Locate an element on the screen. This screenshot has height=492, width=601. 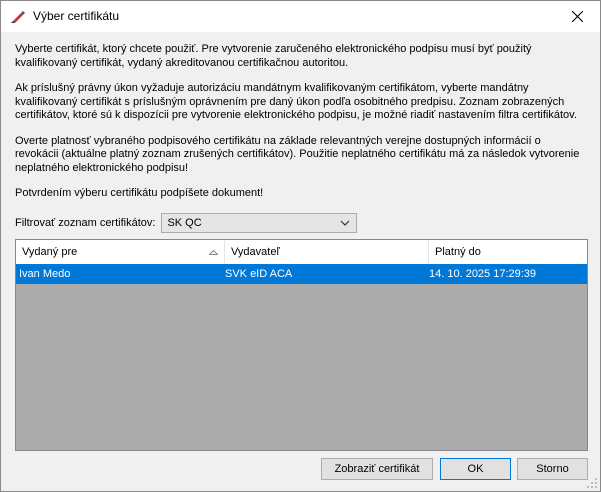
pen-signature-icon is located at coordinates (18, 16).